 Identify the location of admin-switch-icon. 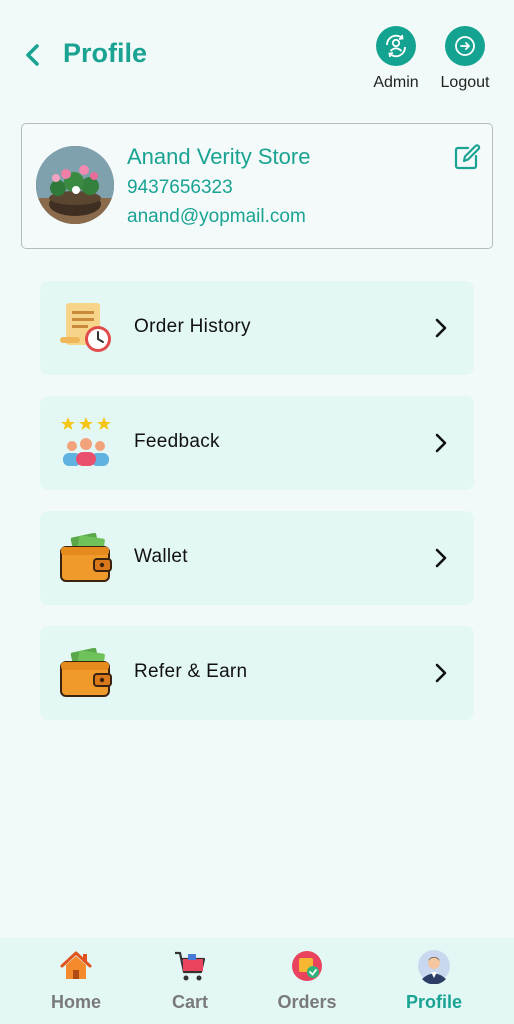
(396, 46).